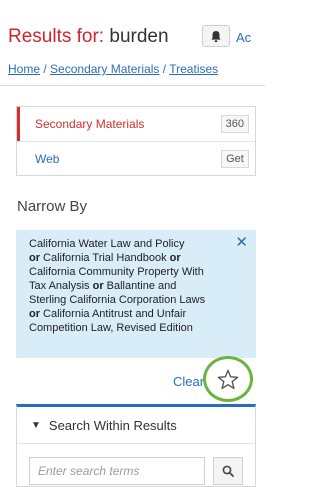 The width and height of the screenshot is (320, 487). I want to click on content-type-label: Secondary Materials, so click(90, 124).